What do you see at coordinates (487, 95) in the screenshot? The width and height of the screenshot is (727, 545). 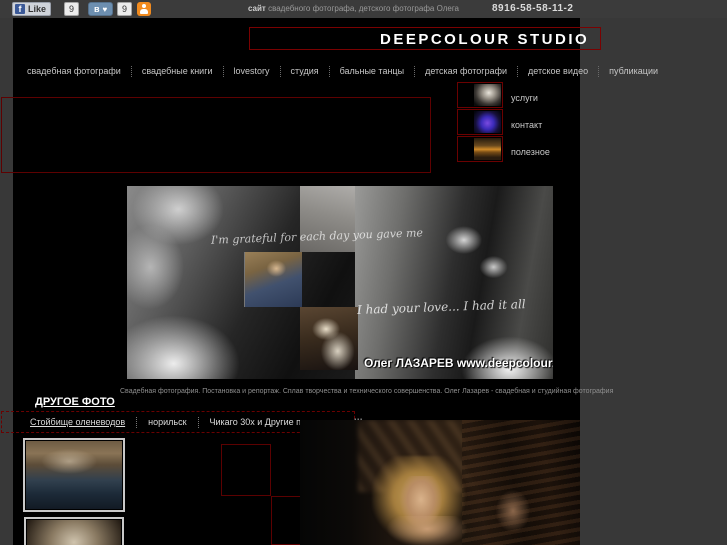 I see `services-thumbnail-image` at bounding box center [487, 95].